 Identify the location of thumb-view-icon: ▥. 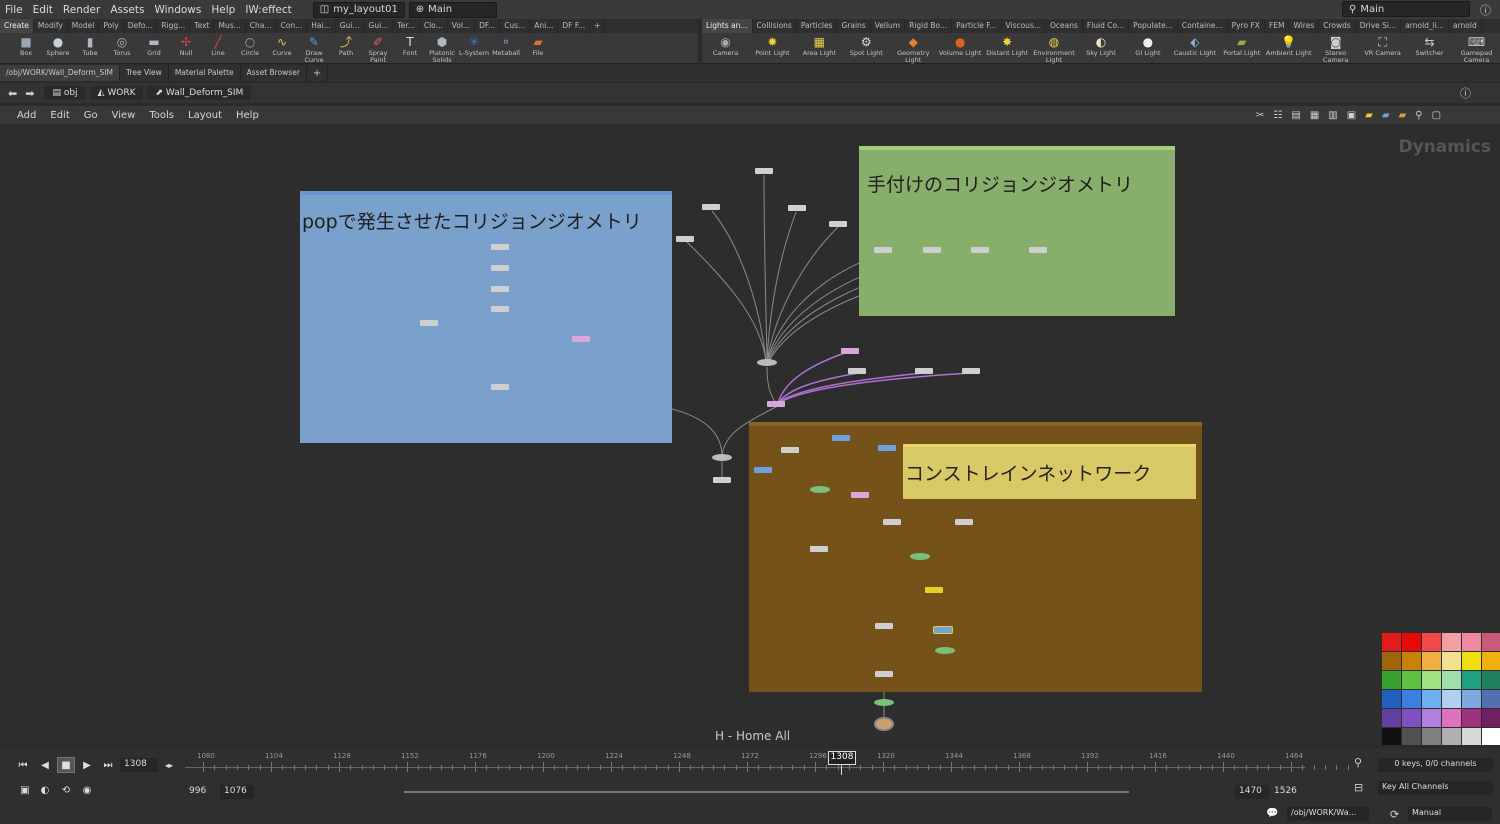
(1332, 115).